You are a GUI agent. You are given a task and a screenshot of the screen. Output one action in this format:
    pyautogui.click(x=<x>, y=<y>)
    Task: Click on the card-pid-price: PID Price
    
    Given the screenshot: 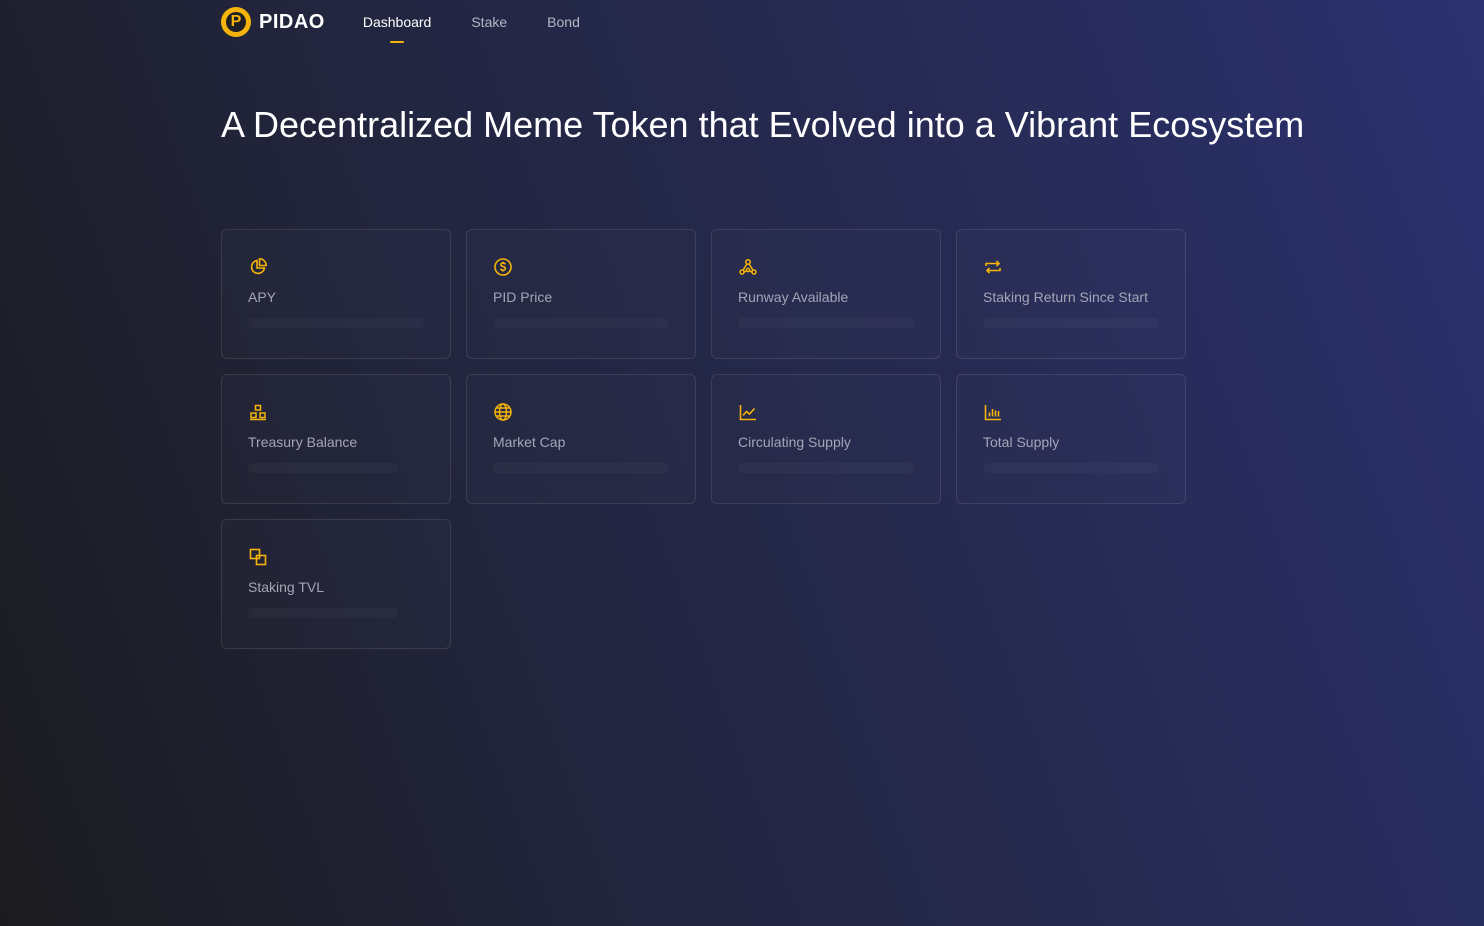 What is the action you would take?
    pyautogui.click(x=581, y=294)
    